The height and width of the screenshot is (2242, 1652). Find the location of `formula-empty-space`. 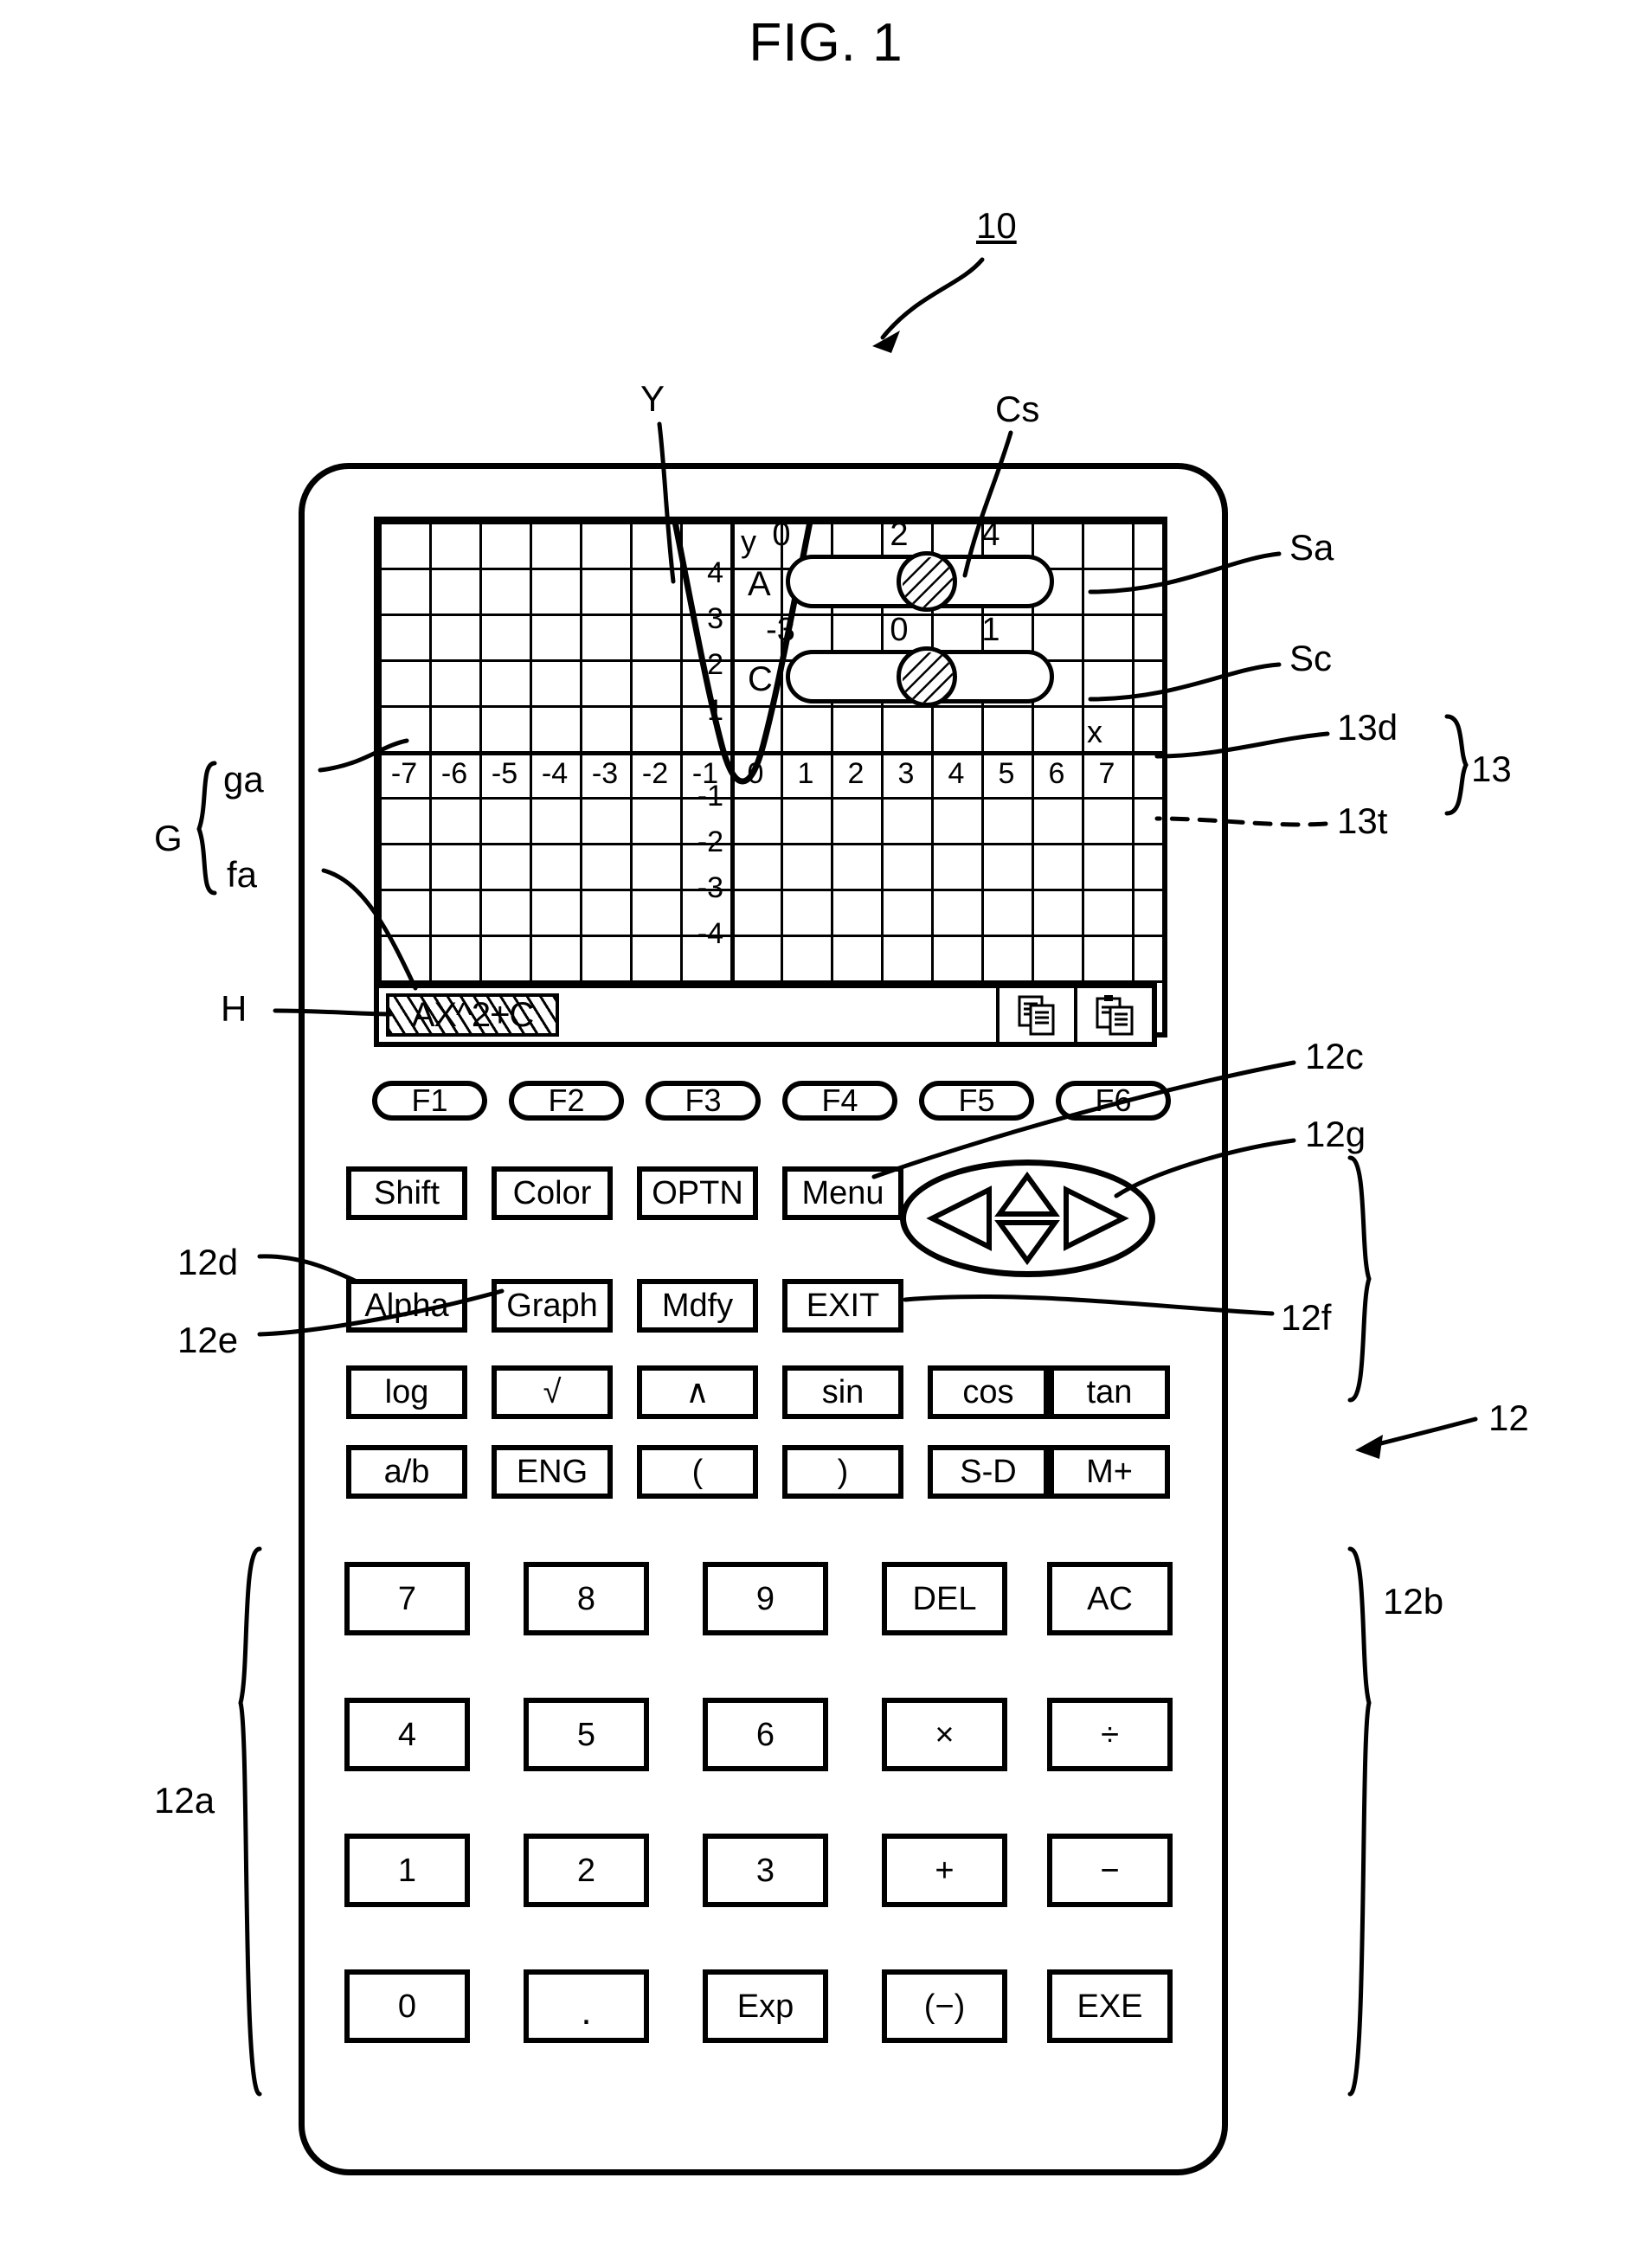

formula-empty-space is located at coordinates (777, 1015).